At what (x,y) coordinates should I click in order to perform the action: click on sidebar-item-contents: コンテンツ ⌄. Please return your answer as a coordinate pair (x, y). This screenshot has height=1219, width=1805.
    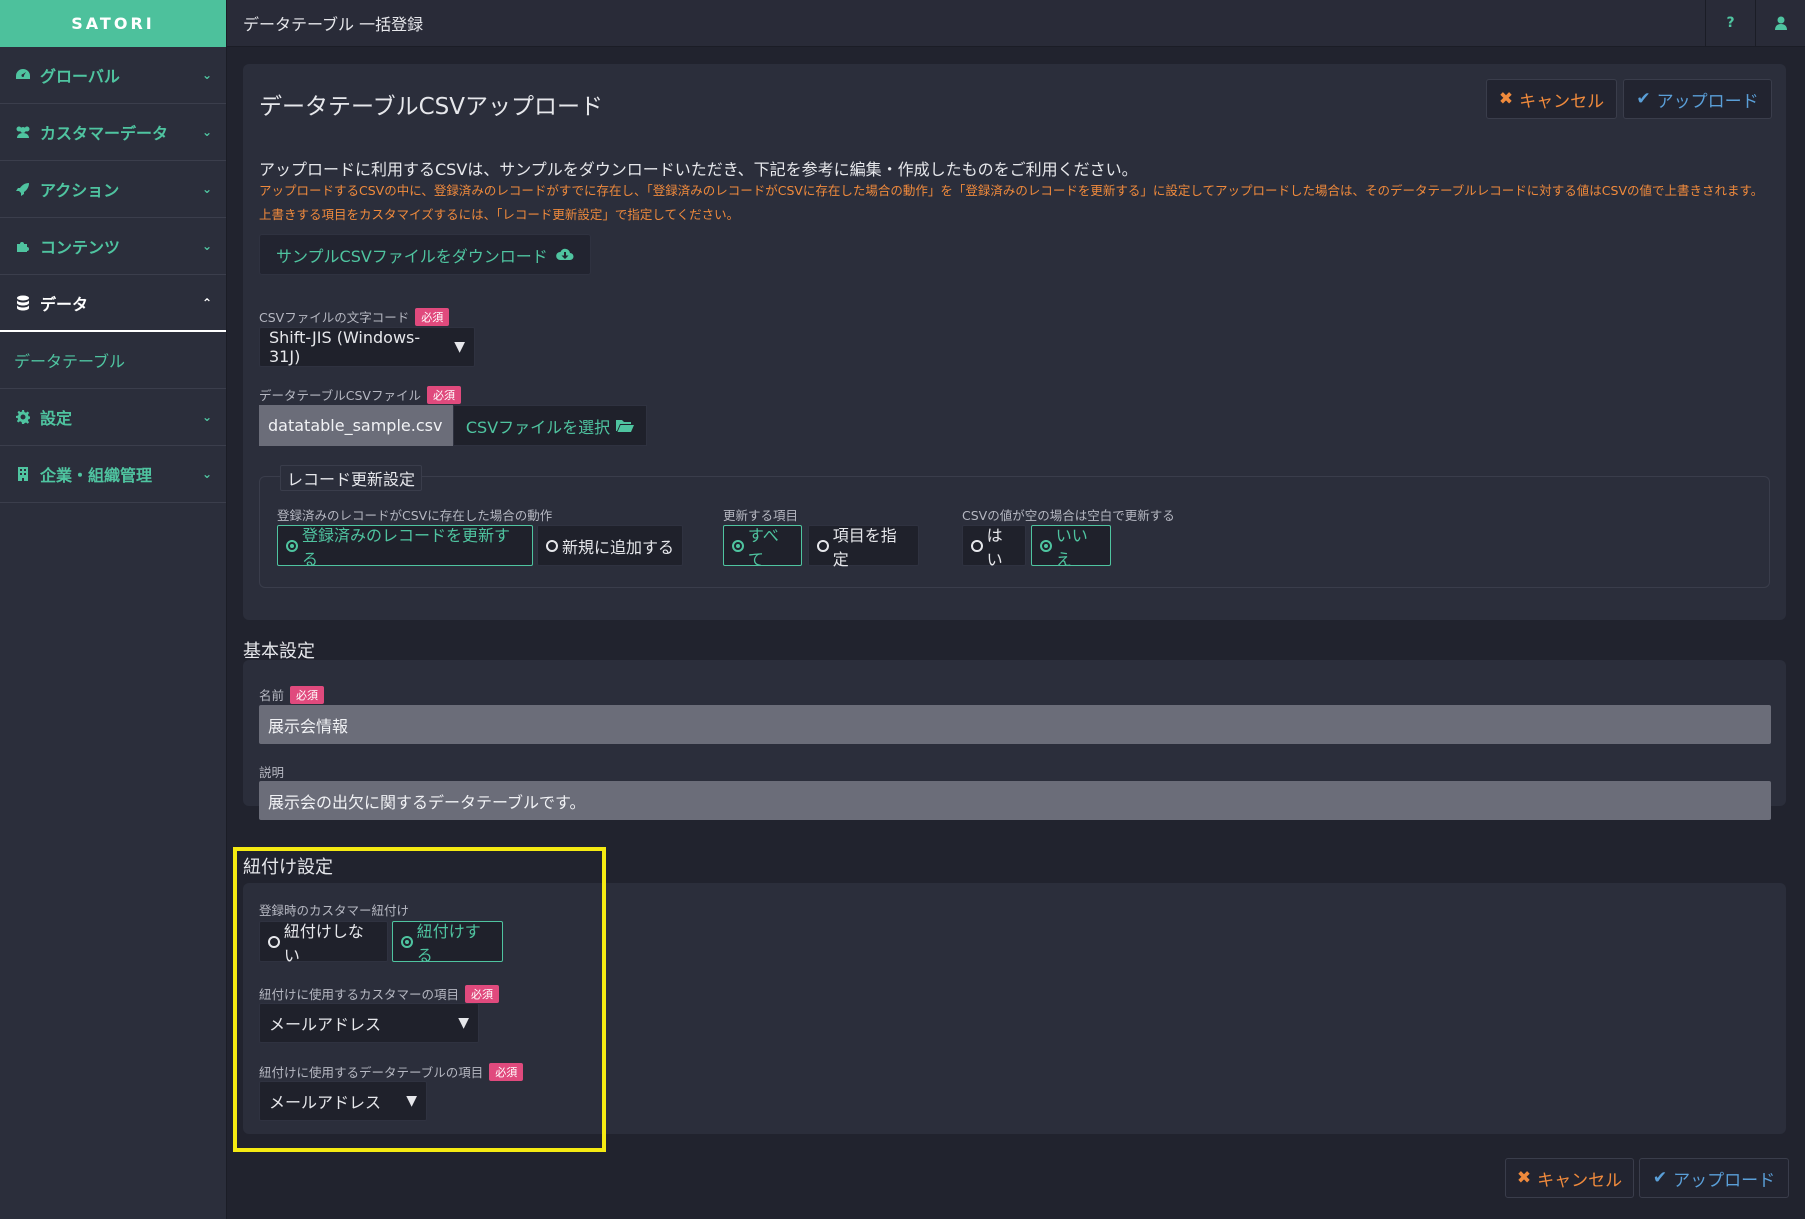
    Looking at the image, I should click on (113, 246).